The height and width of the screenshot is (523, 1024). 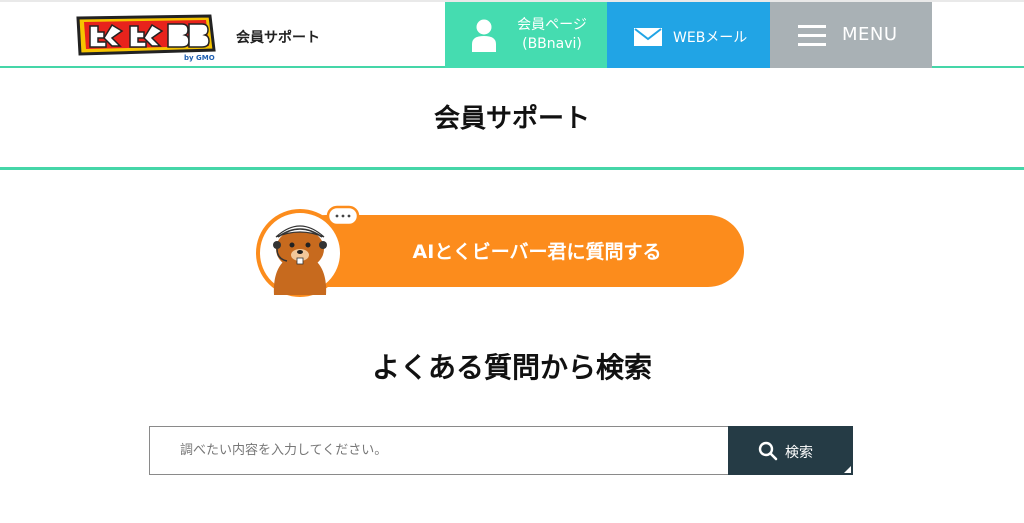 I want to click on person-icon, so click(x=484, y=35).